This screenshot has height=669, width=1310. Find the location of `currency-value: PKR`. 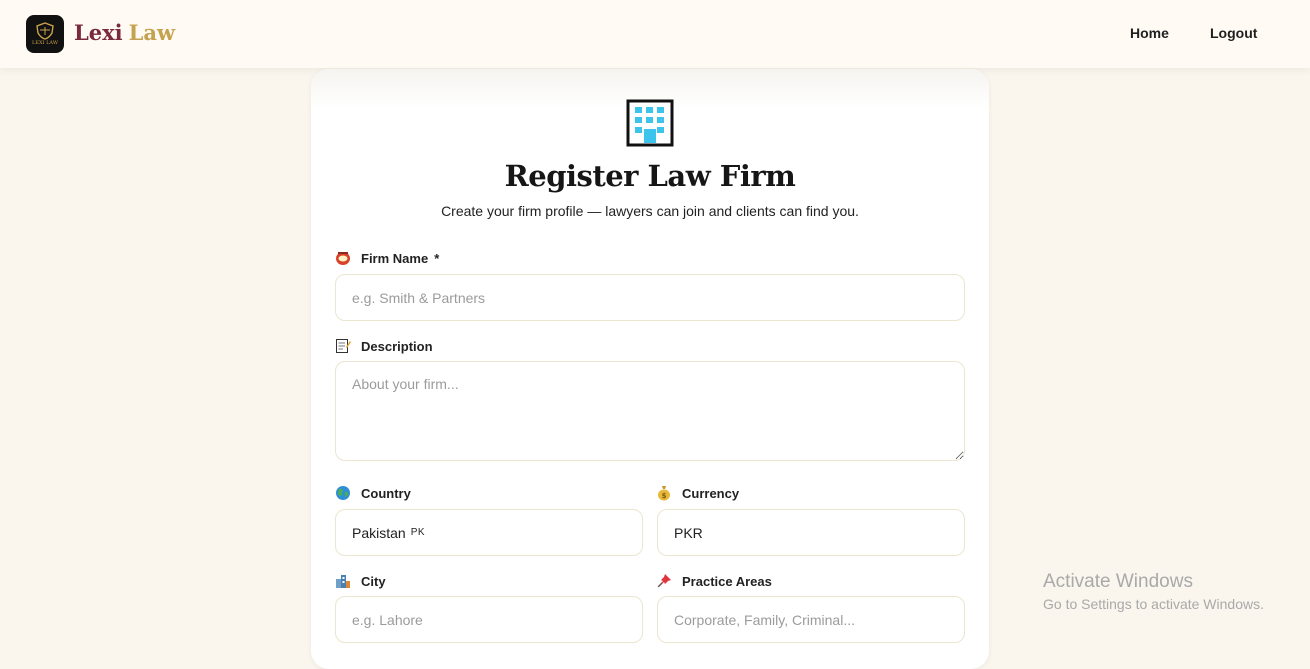

currency-value: PKR is located at coordinates (688, 532).